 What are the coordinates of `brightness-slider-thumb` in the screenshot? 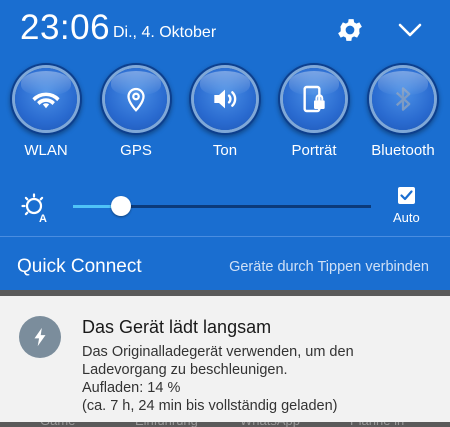 It's located at (121, 206).